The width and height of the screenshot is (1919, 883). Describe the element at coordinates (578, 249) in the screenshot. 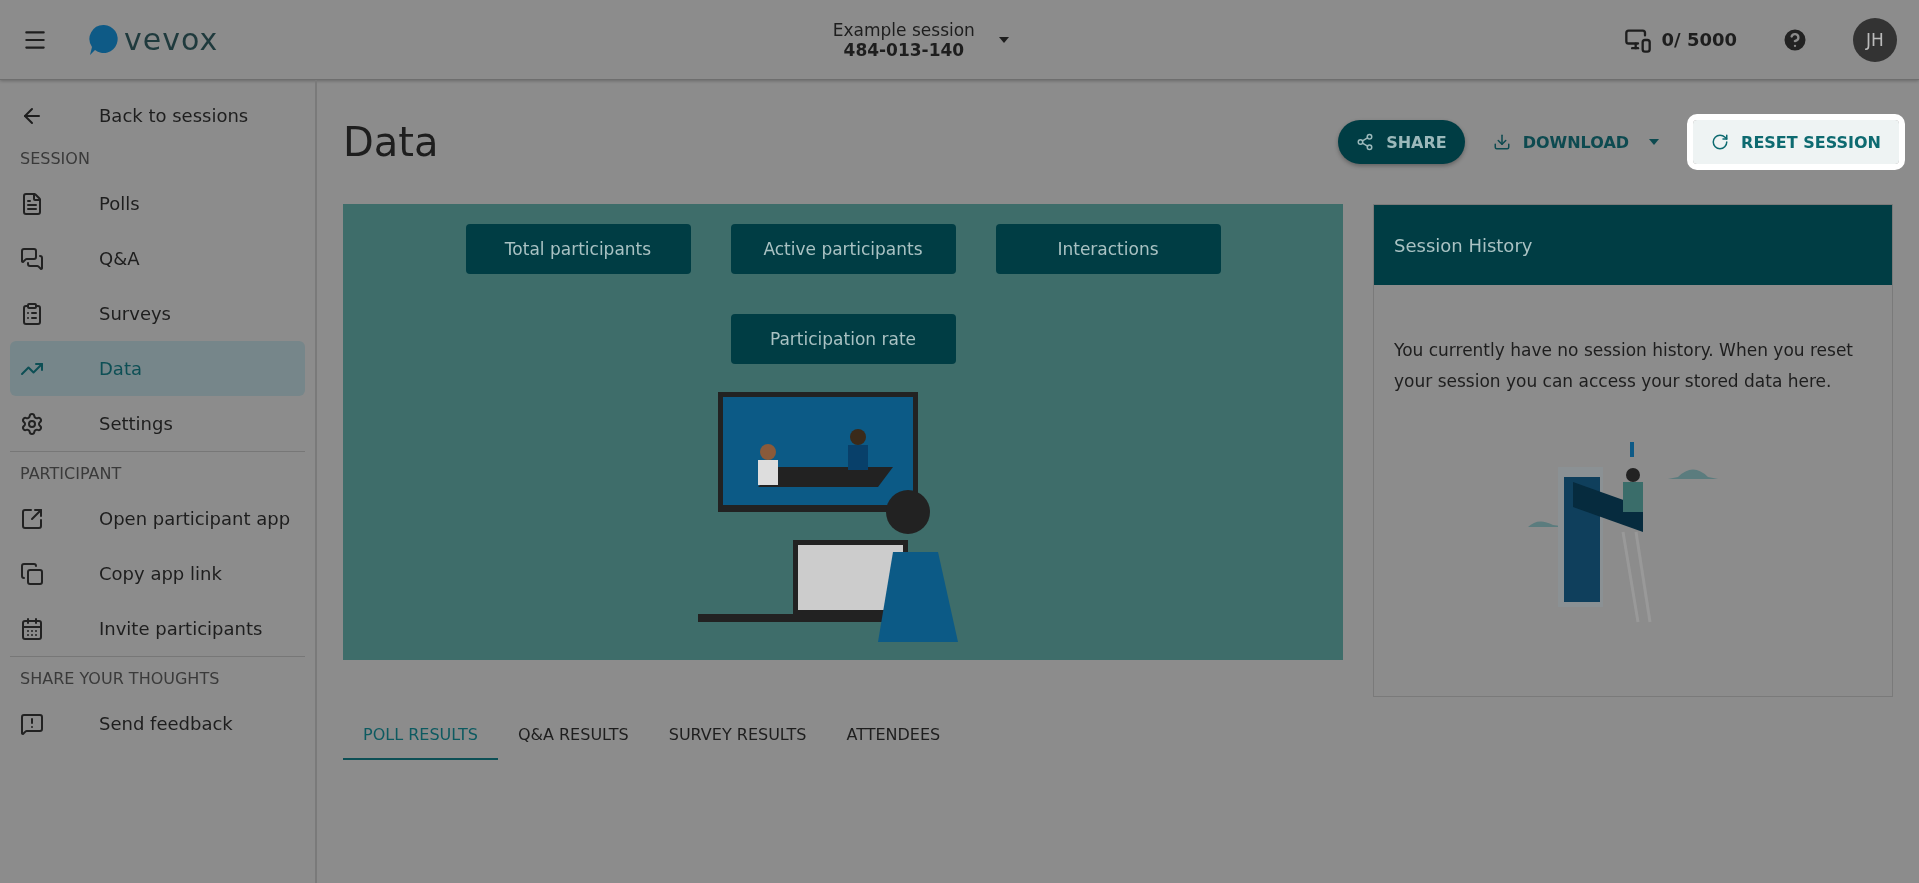

I see `metric-button: Total participants` at that location.